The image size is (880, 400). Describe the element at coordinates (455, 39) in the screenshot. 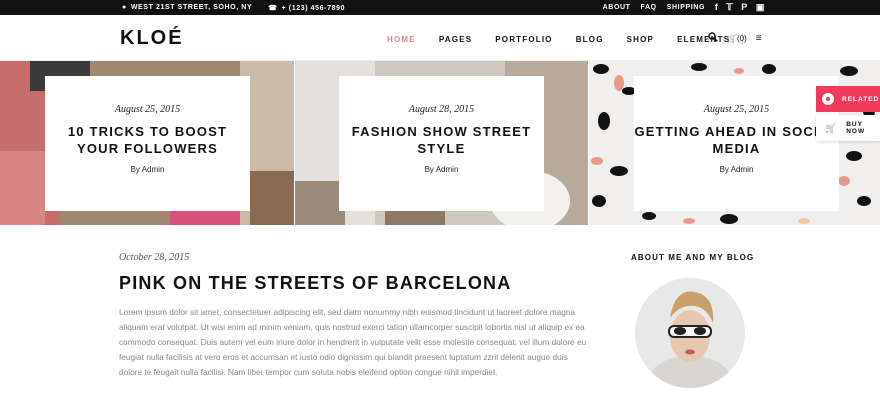

I see `nav-pages: PAGES` at that location.